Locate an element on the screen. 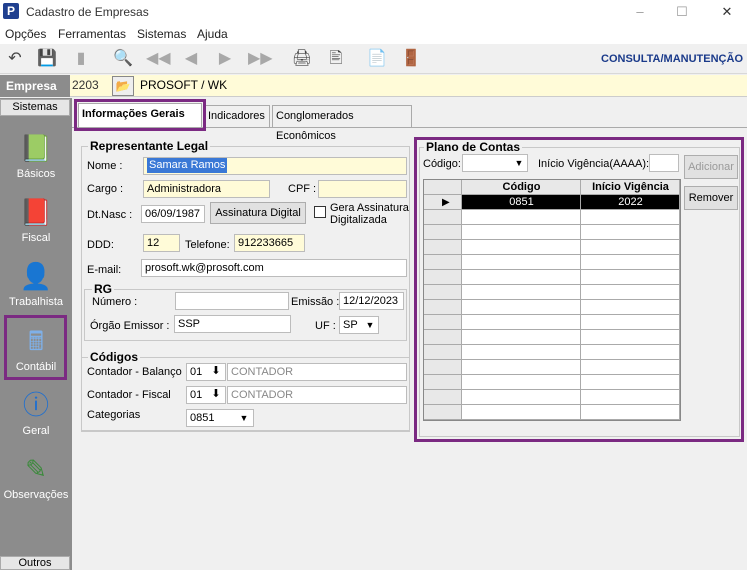 The image size is (747, 570). sidebar-item-trabalhista: 👤 Trabalhista is located at coordinates (36, 284).